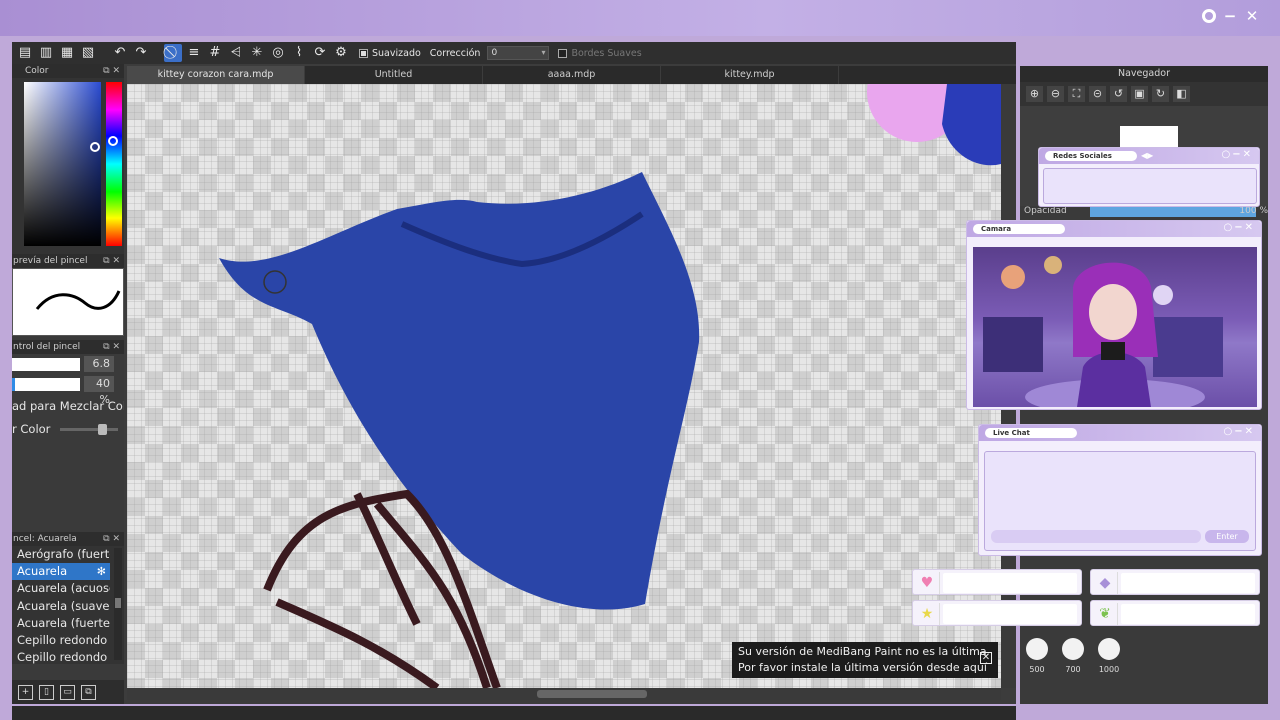 The height and width of the screenshot is (720, 1280). Describe the element at coordinates (67, 53) in the screenshot. I see `layers-icon: ▦` at that location.